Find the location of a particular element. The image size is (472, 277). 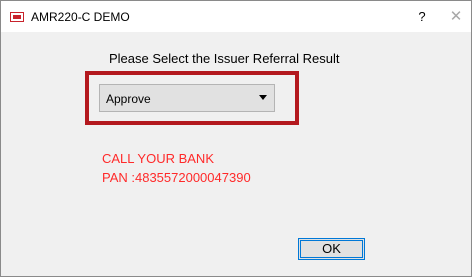

ok-button: OK is located at coordinates (331, 249).